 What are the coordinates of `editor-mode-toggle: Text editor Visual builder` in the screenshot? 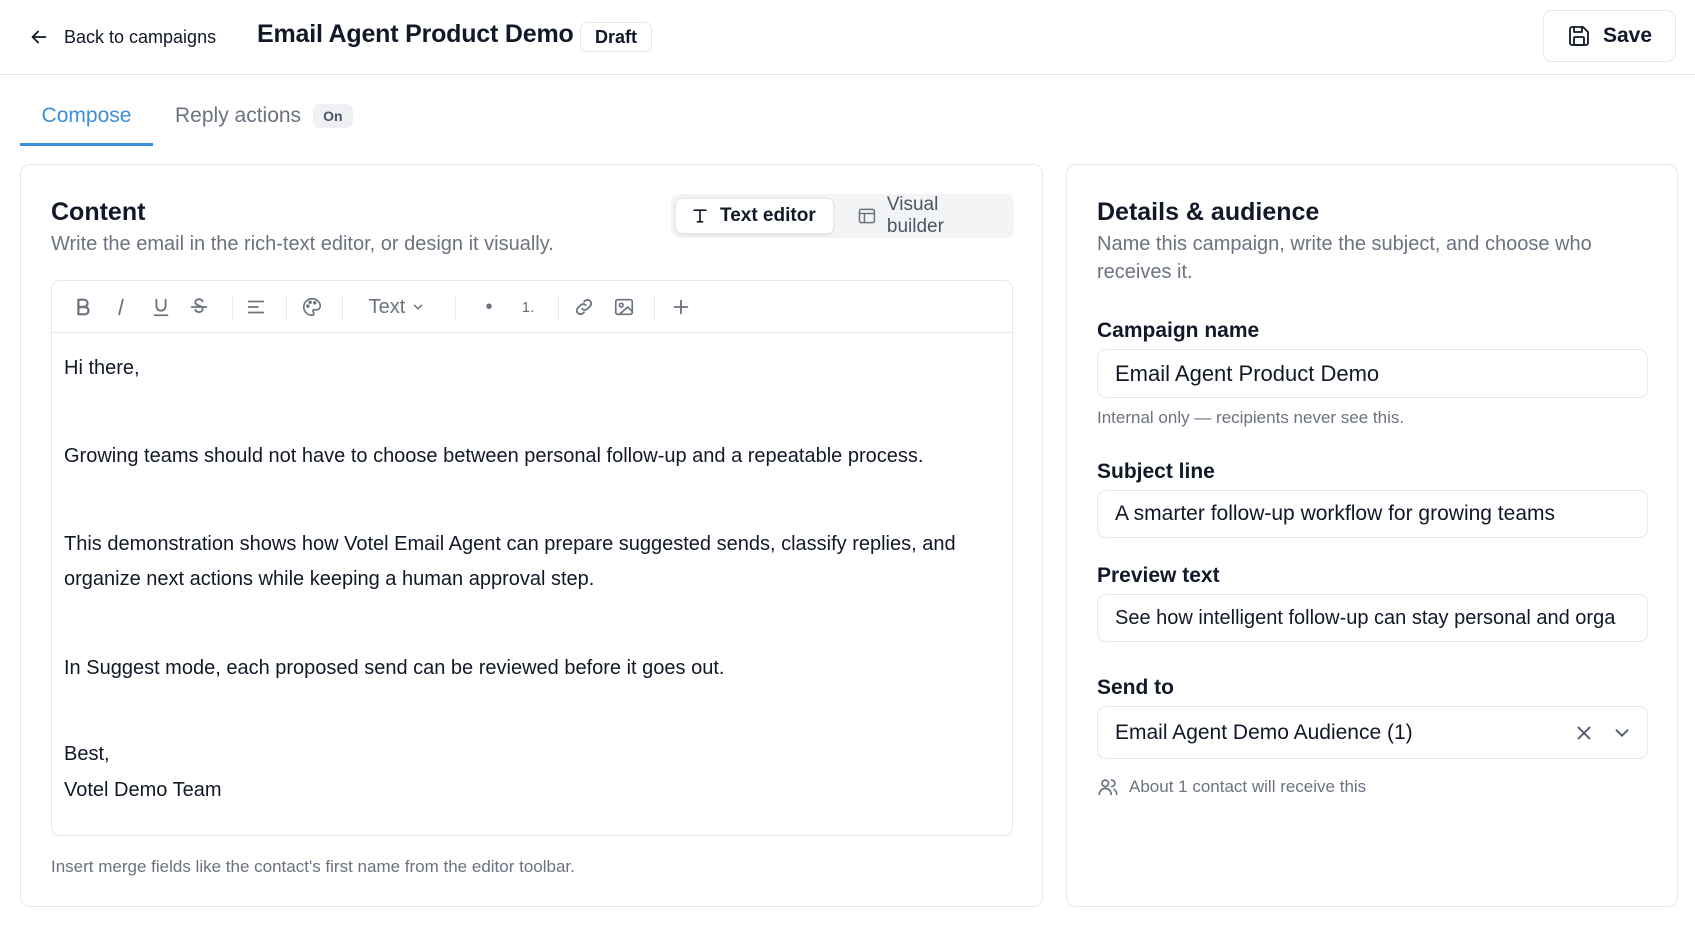 It's located at (842, 216).